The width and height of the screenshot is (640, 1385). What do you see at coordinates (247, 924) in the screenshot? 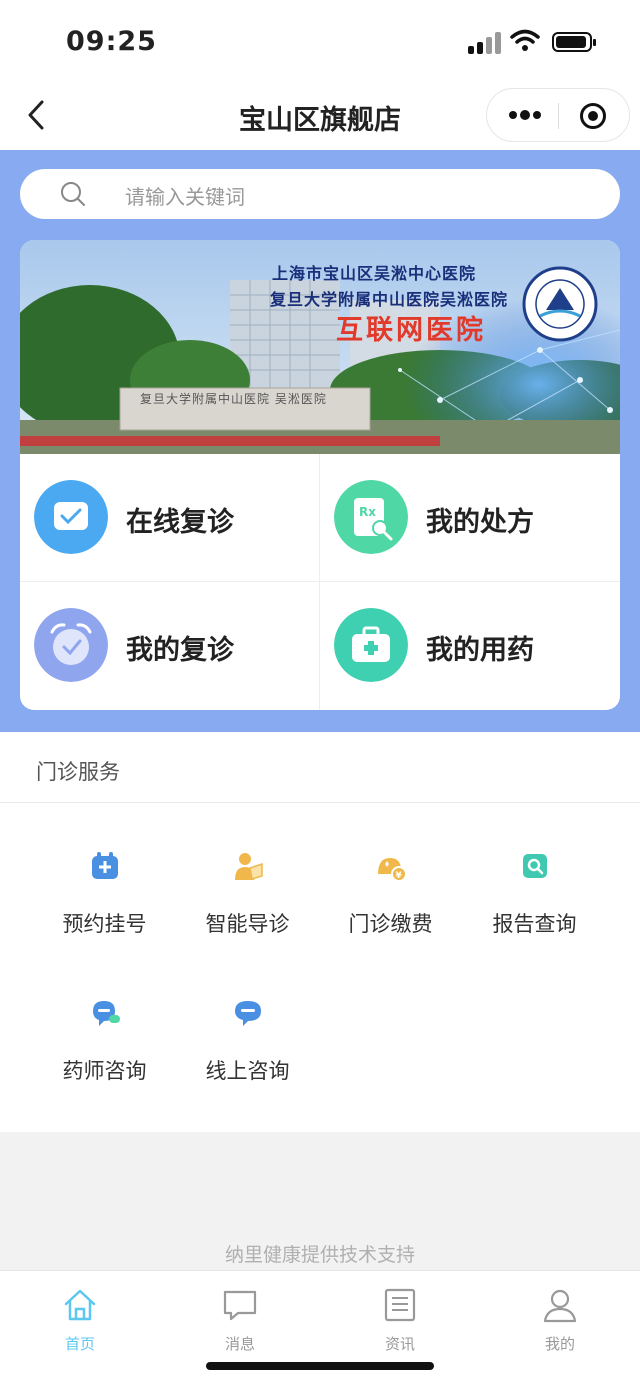
I see `smart-guide-label: 智能导诊` at bounding box center [247, 924].